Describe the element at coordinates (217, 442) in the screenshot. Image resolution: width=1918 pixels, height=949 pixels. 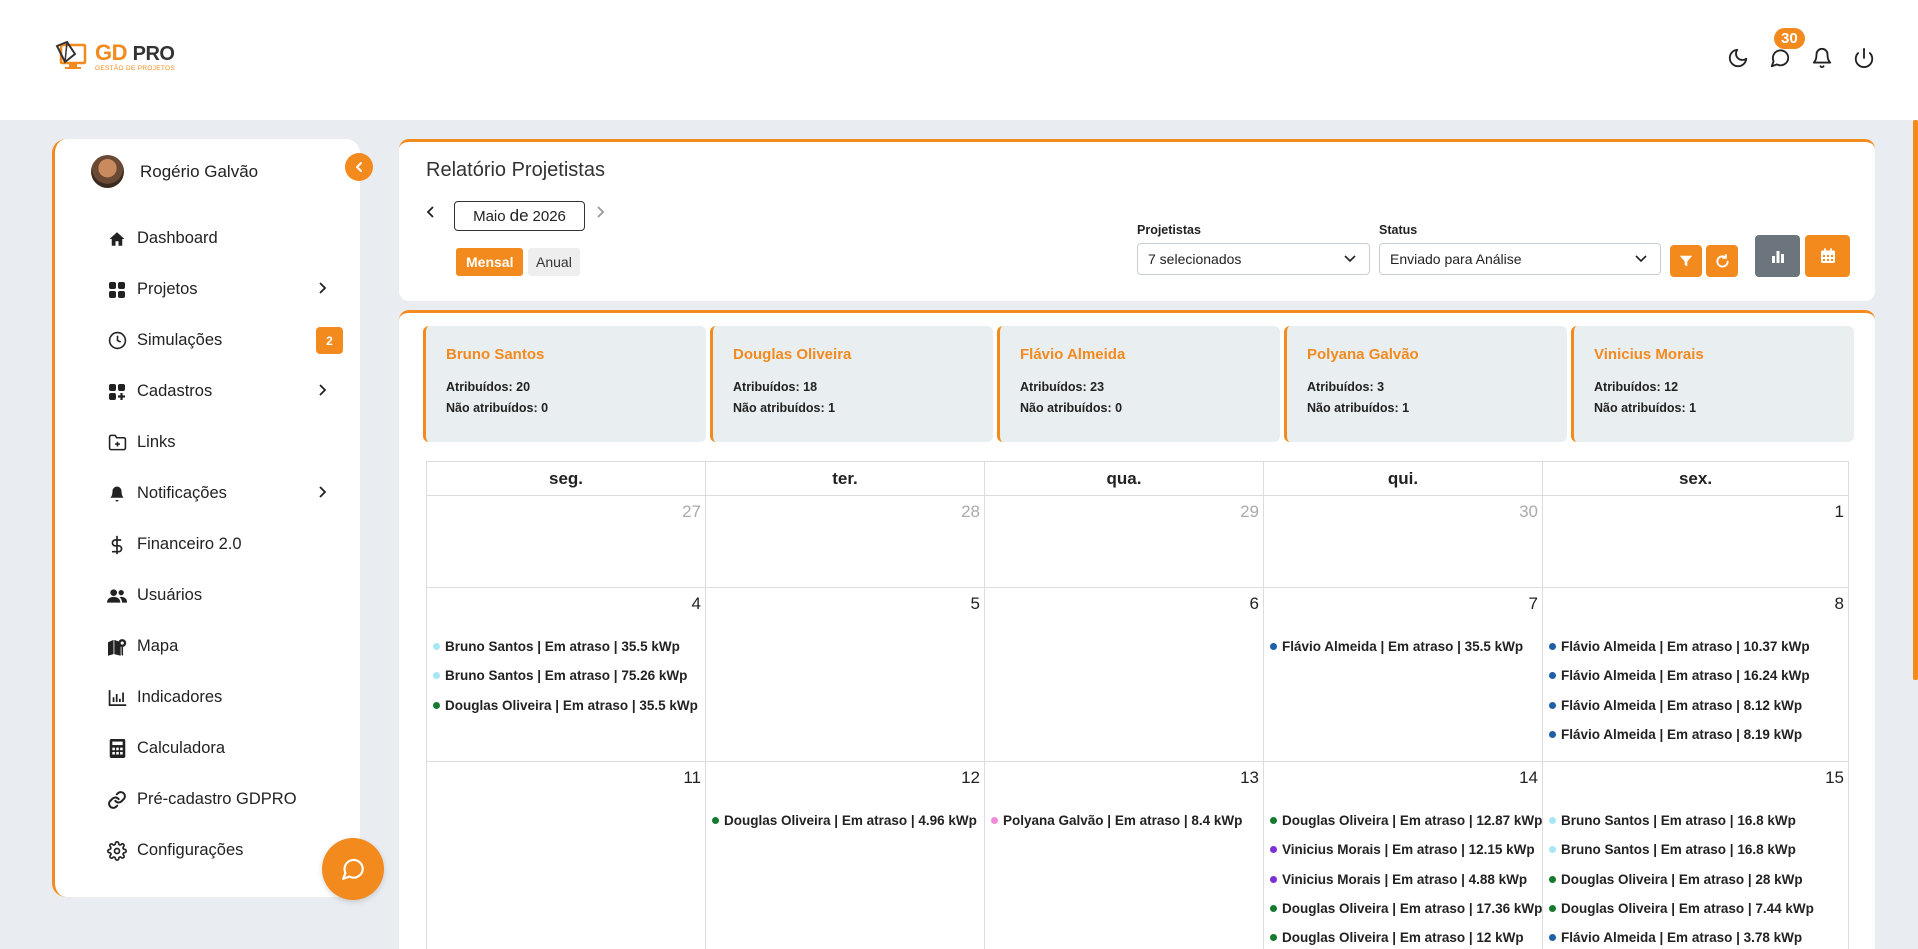
I see `sidebar-item-links: Links` at that location.